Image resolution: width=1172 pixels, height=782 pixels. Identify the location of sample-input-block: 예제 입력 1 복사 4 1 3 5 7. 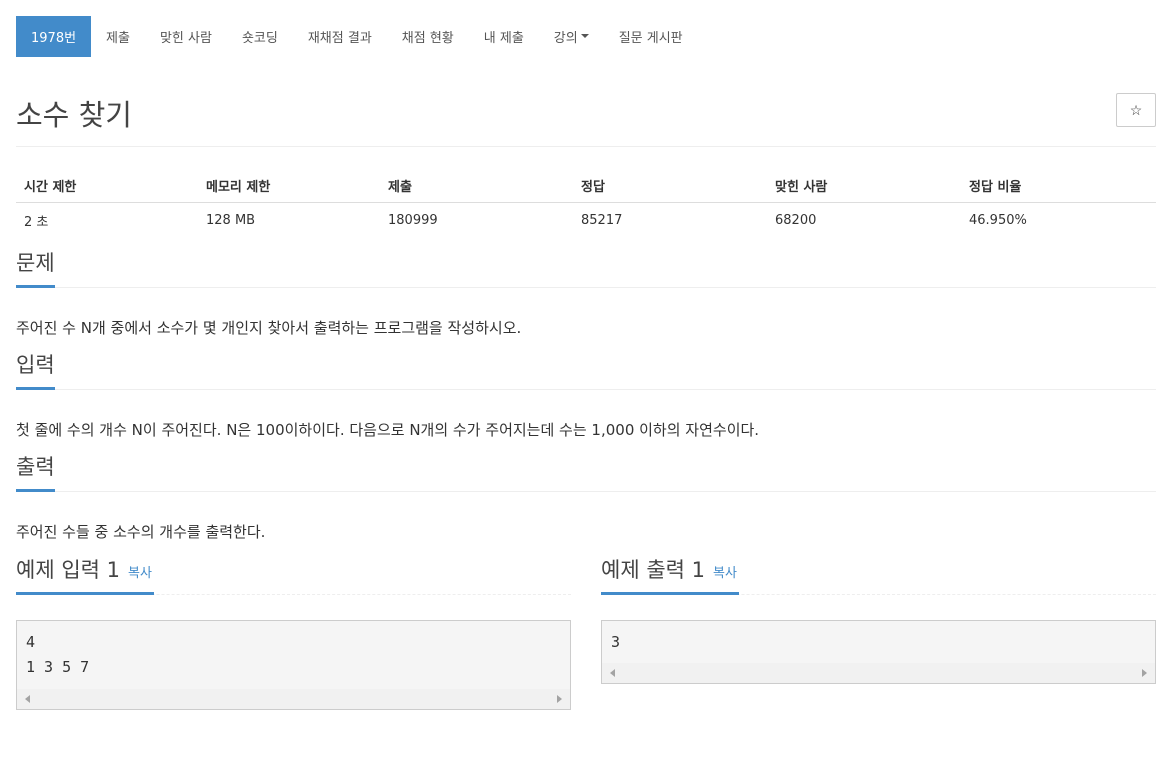
(293, 633).